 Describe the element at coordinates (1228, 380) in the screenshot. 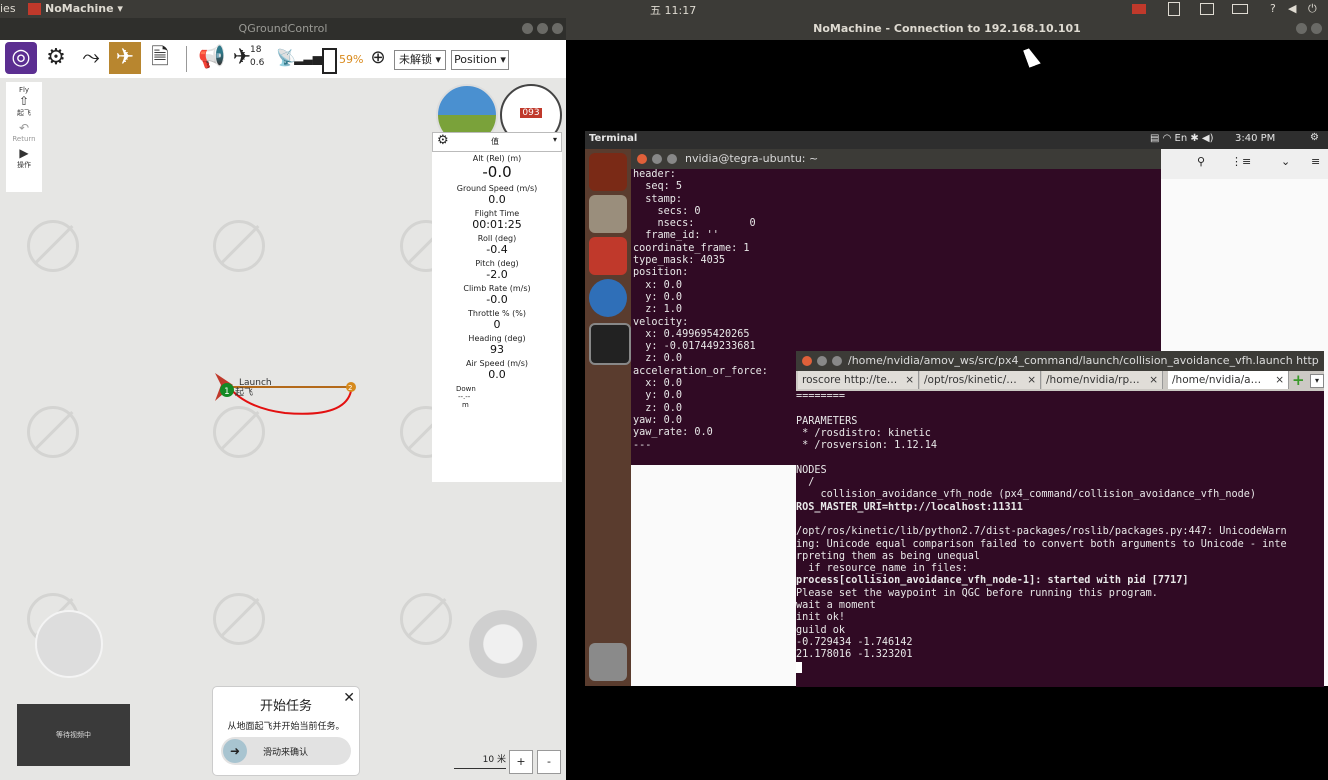

I see `tab-home-amov-active: /home/nvidia/a… ×` at that location.